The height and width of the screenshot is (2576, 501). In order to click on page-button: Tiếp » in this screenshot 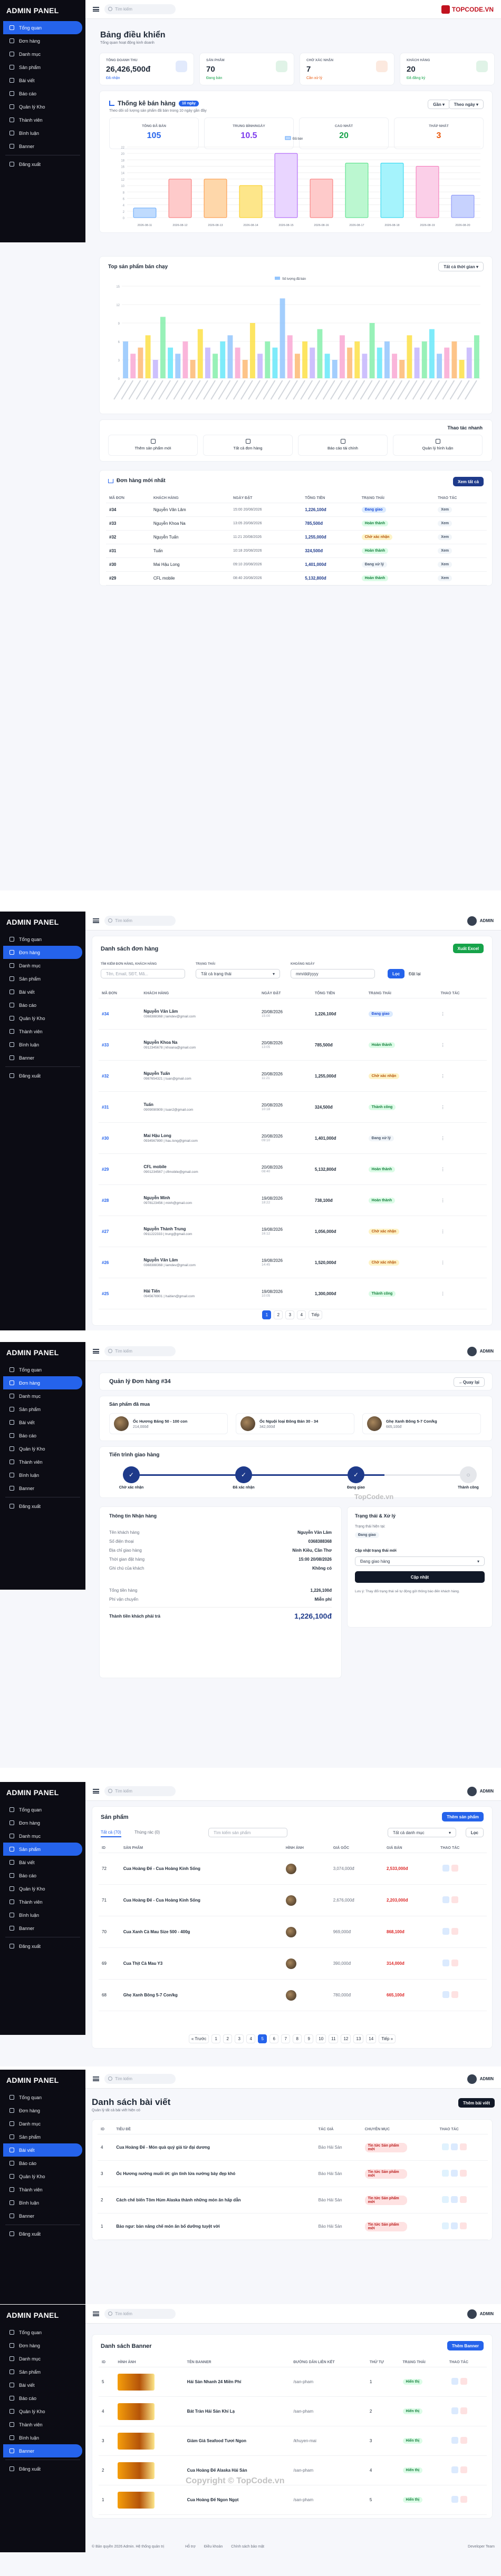, I will do `click(387, 2038)`.